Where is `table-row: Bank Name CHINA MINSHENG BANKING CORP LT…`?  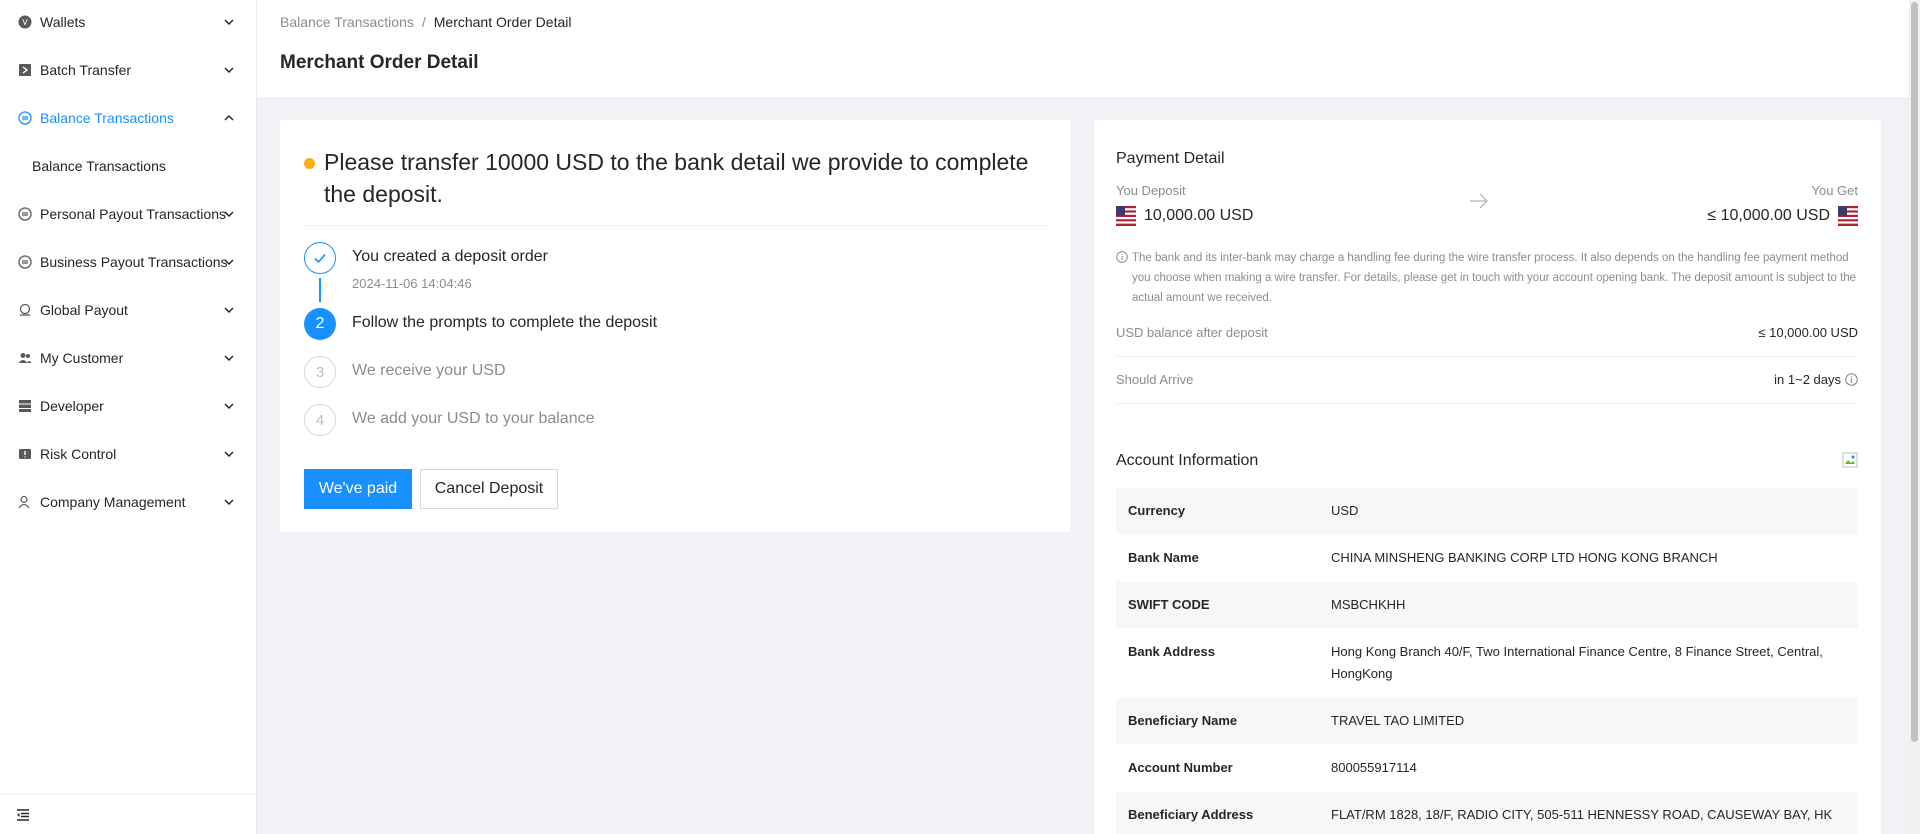
table-row: Bank Name CHINA MINSHENG BANKING CORP LT… is located at coordinates (1487, 558).